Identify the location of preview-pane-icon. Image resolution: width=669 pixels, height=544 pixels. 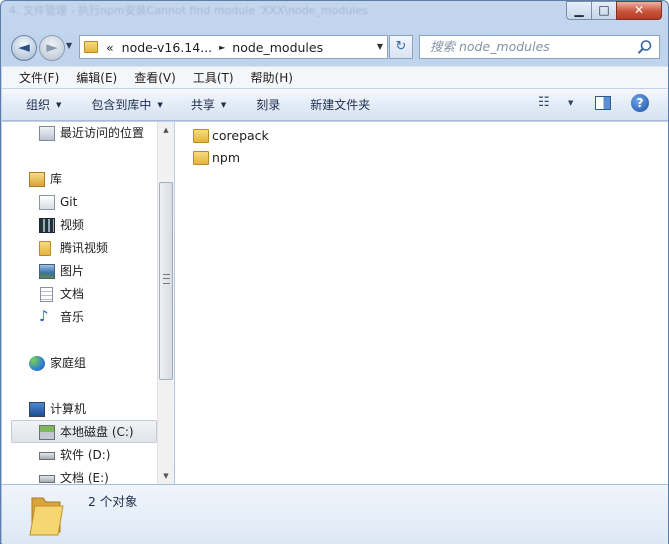
(603, 103).